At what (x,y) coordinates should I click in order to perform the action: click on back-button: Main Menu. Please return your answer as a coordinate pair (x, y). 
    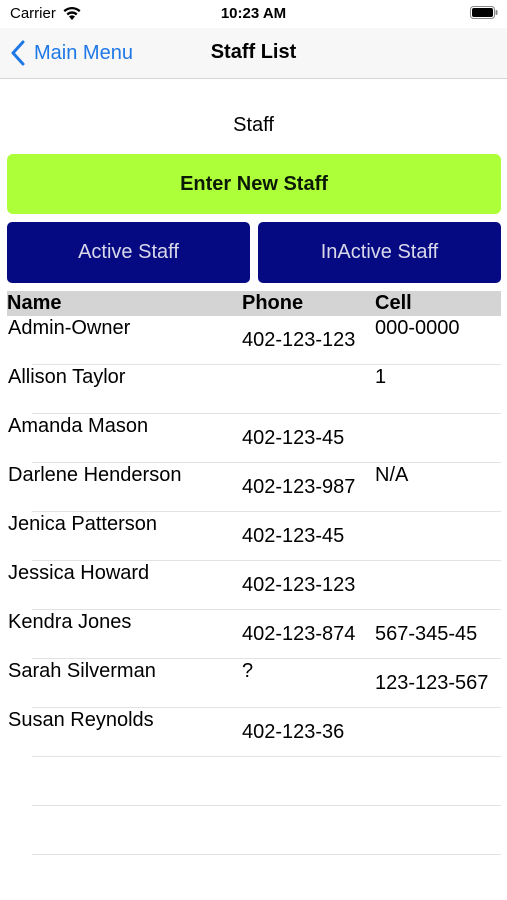
    Looking at the image, I should click on (71, 53).